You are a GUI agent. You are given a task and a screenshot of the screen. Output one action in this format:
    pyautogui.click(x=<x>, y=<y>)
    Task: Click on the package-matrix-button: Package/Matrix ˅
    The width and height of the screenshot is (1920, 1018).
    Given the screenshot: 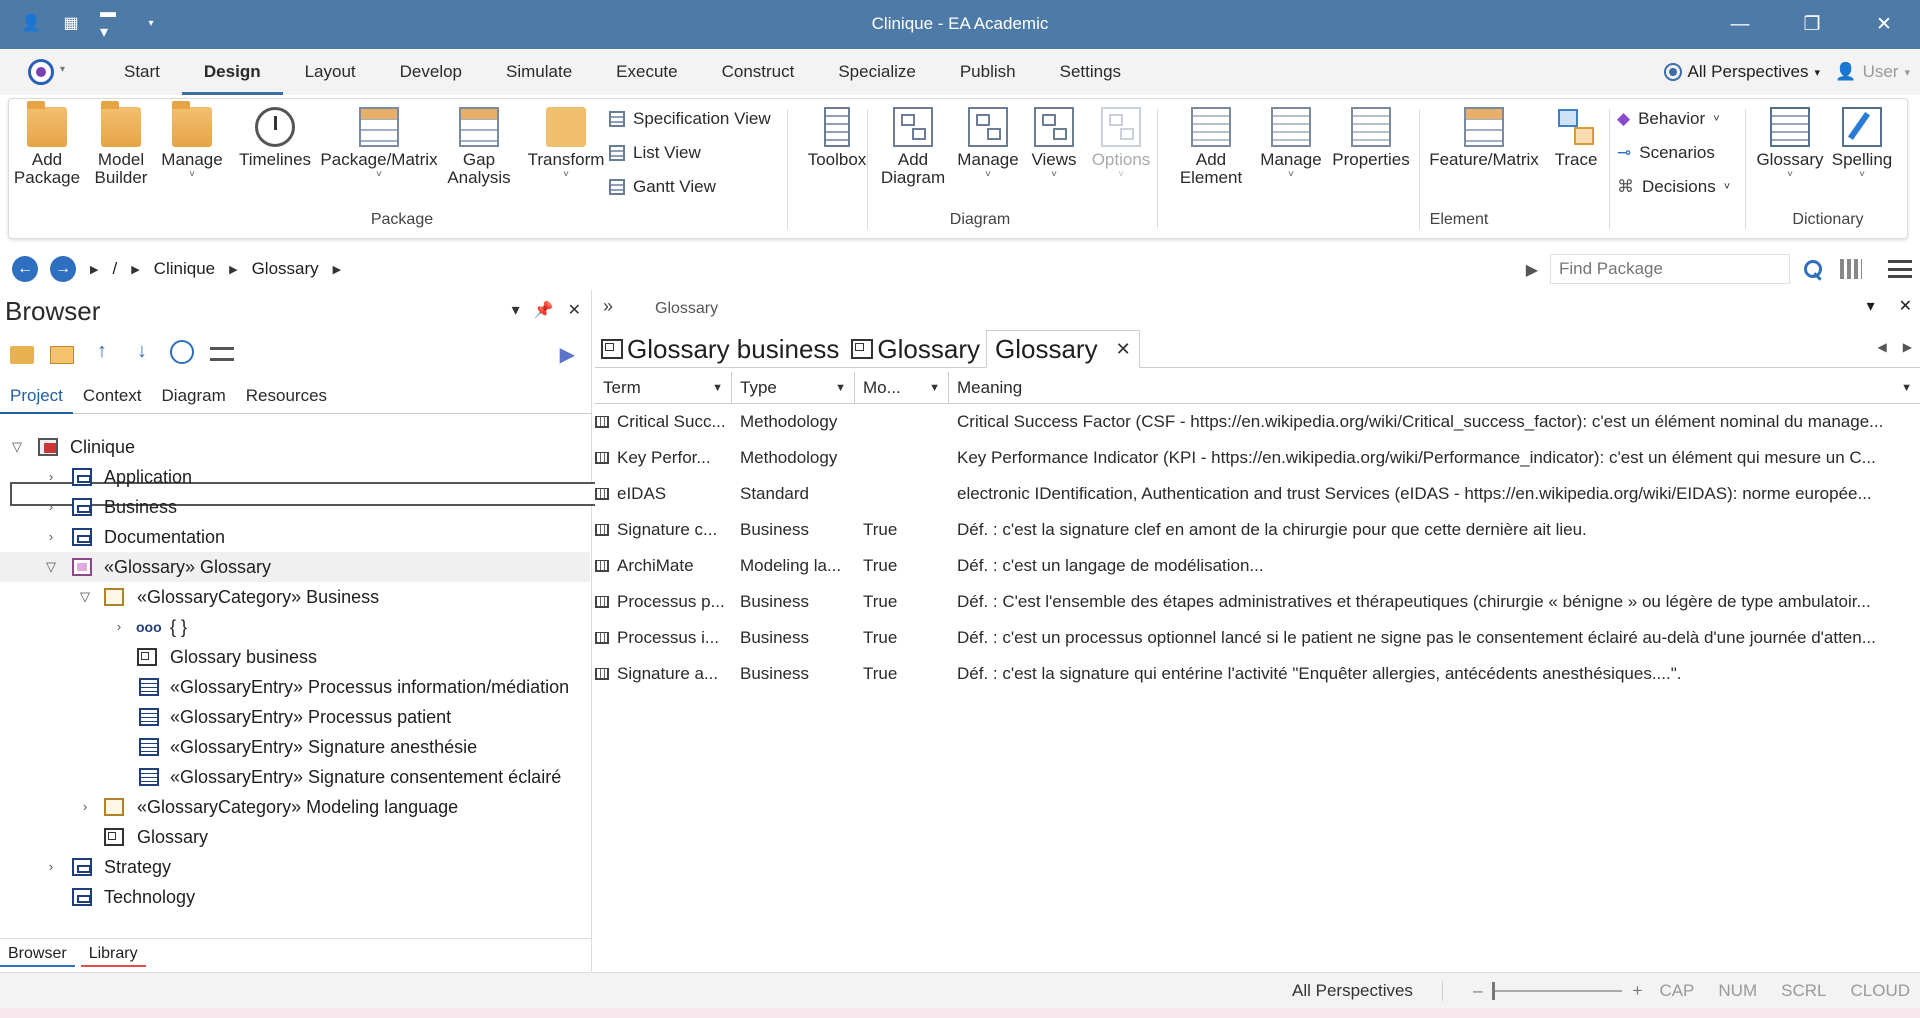 What is the action you would take?
    pyautogui.click(x=379, y=144)
    